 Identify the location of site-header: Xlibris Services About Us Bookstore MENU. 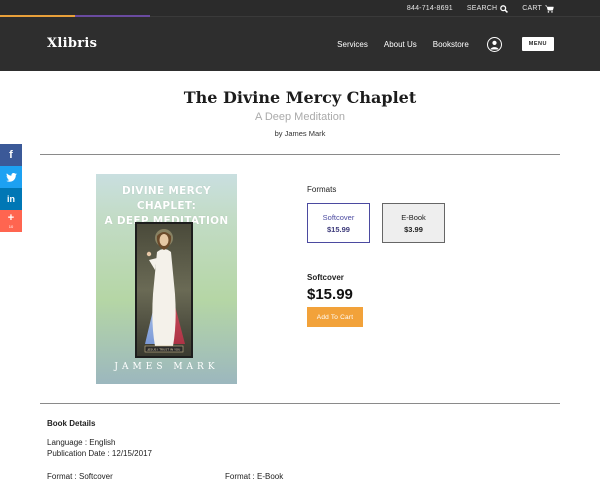
(300, 44).